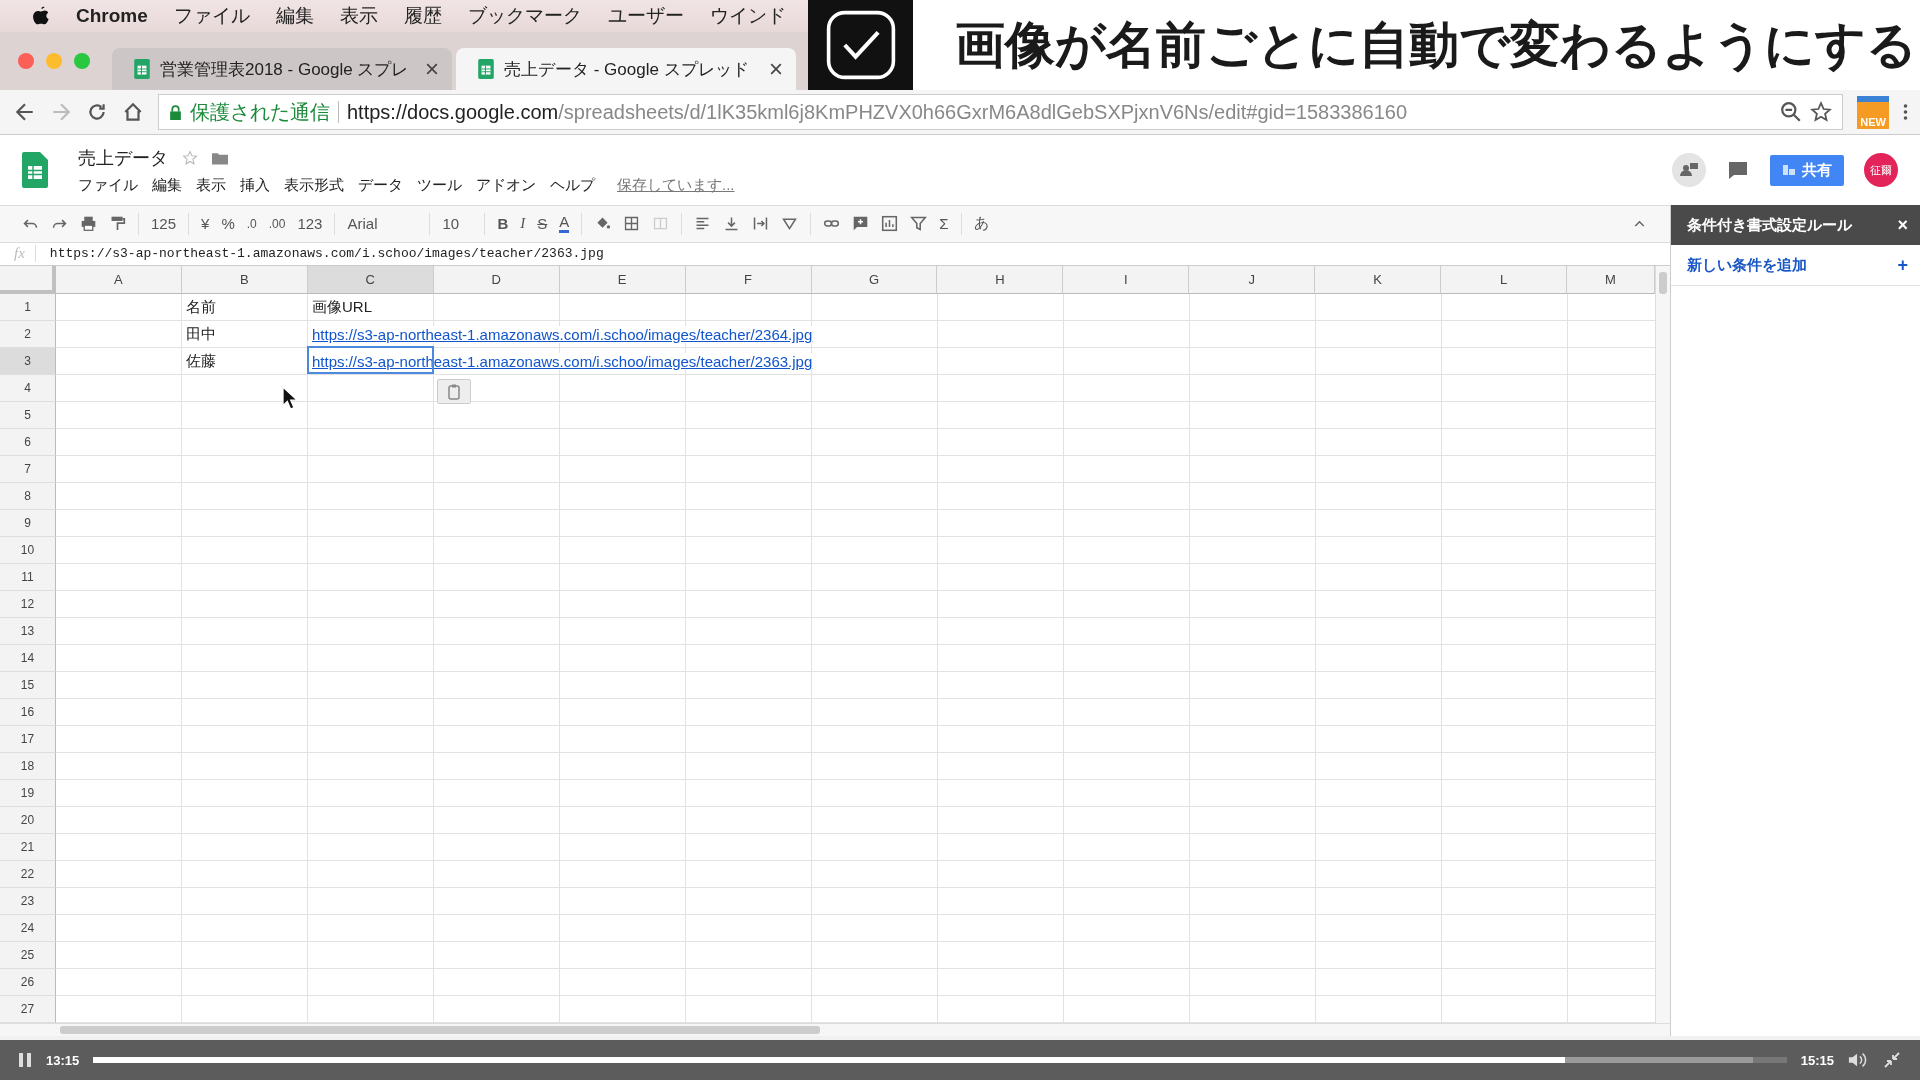 This screenshot has height=1080, width=1920. What do you see at coordinates (28, 767) in the screenshot?
I see `row-header: 18` at bounding box center [28, 767].